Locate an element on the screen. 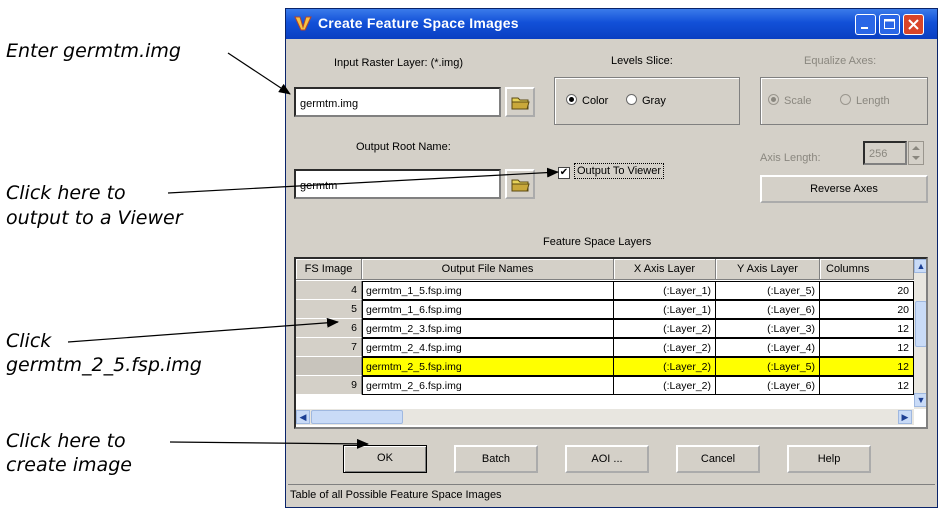  col-header-output-file: Output File Names is located at coordinates (488, 269).